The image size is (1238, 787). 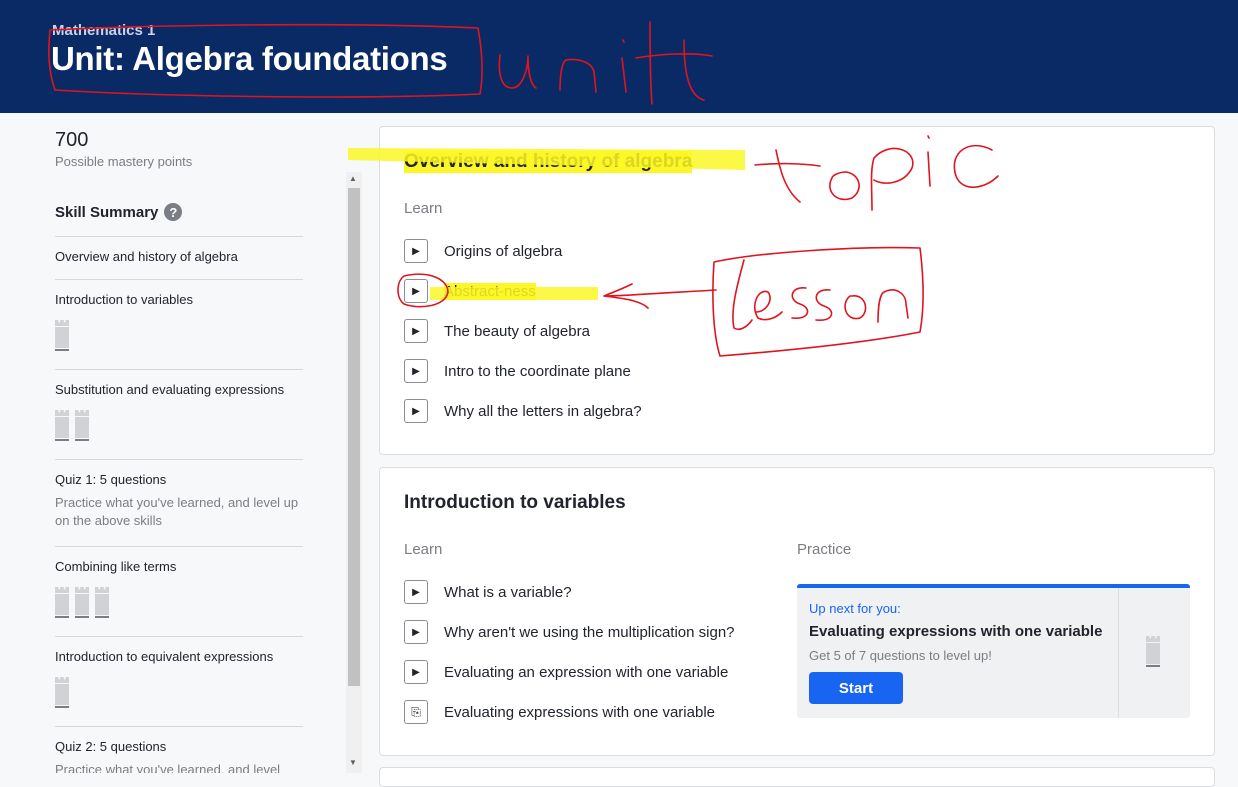 I want to click on mastery-points-label: Possible mastery points, so click(x=124, y=161).